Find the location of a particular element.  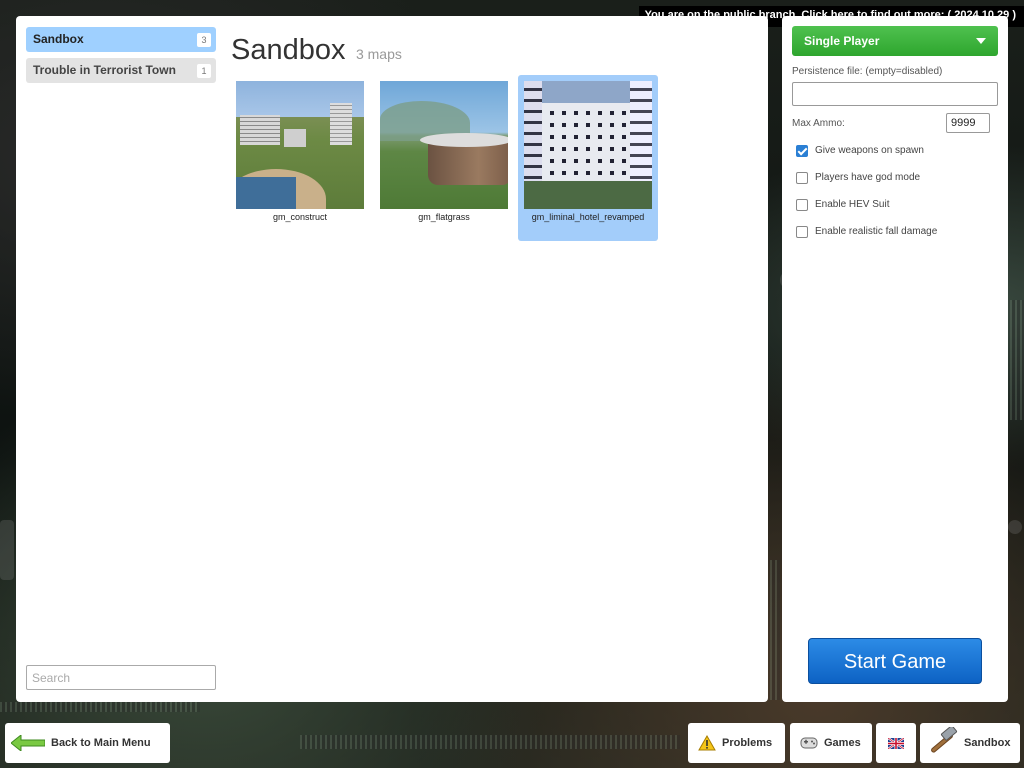

category-label: Trouble in Terrorist Town is located at coordinates (104, 70).